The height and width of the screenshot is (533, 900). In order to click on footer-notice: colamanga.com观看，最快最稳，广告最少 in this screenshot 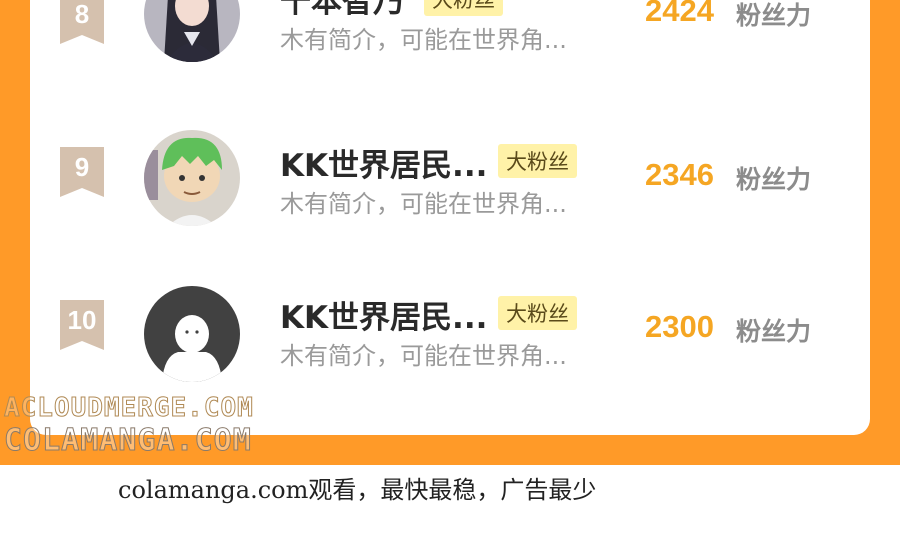, I will do `click(357, 490)`.